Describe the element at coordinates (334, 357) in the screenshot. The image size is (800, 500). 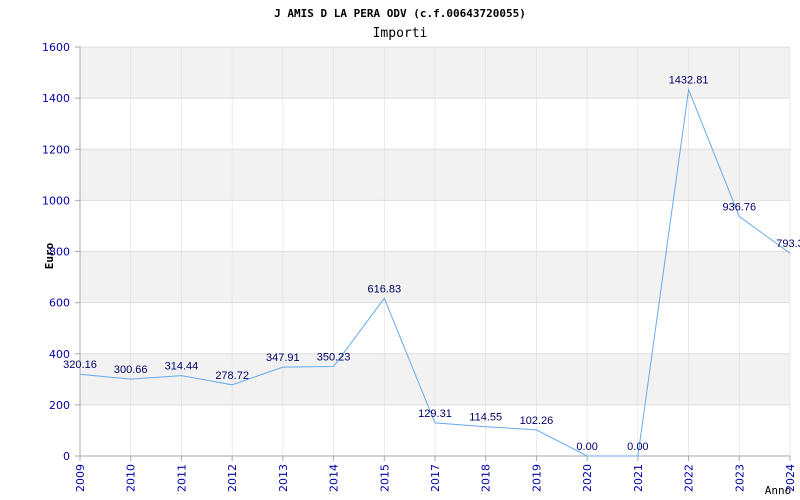
I see `data-label: 350.23` at that location.